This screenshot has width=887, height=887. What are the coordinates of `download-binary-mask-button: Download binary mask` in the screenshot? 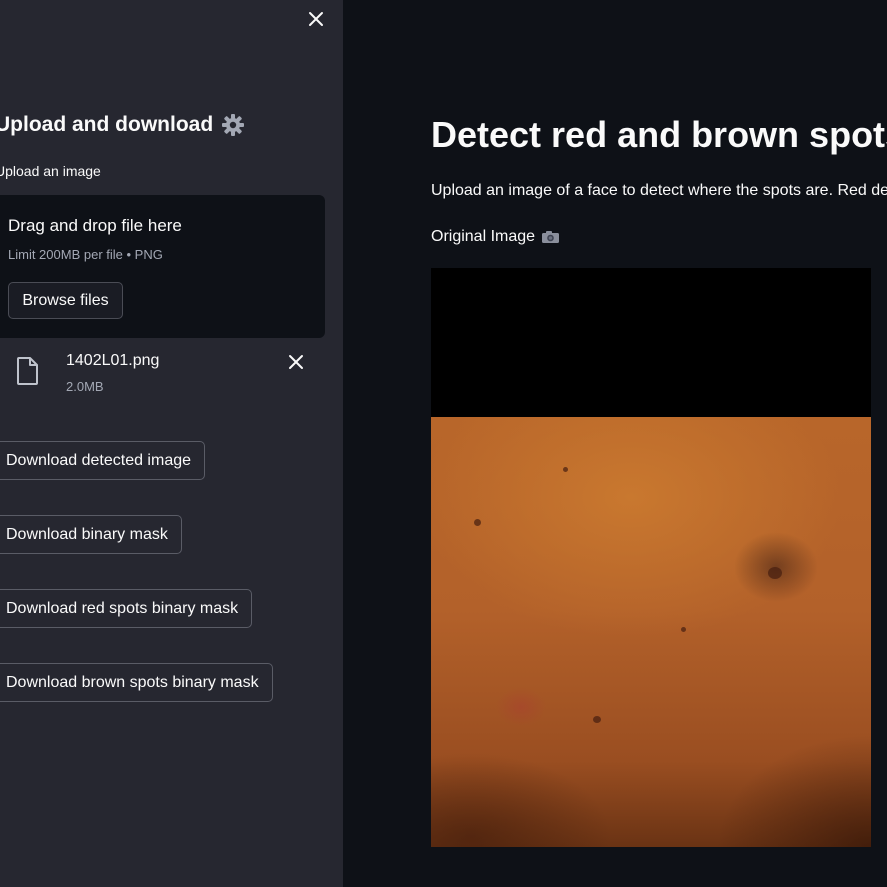 It's located at (91, 534).